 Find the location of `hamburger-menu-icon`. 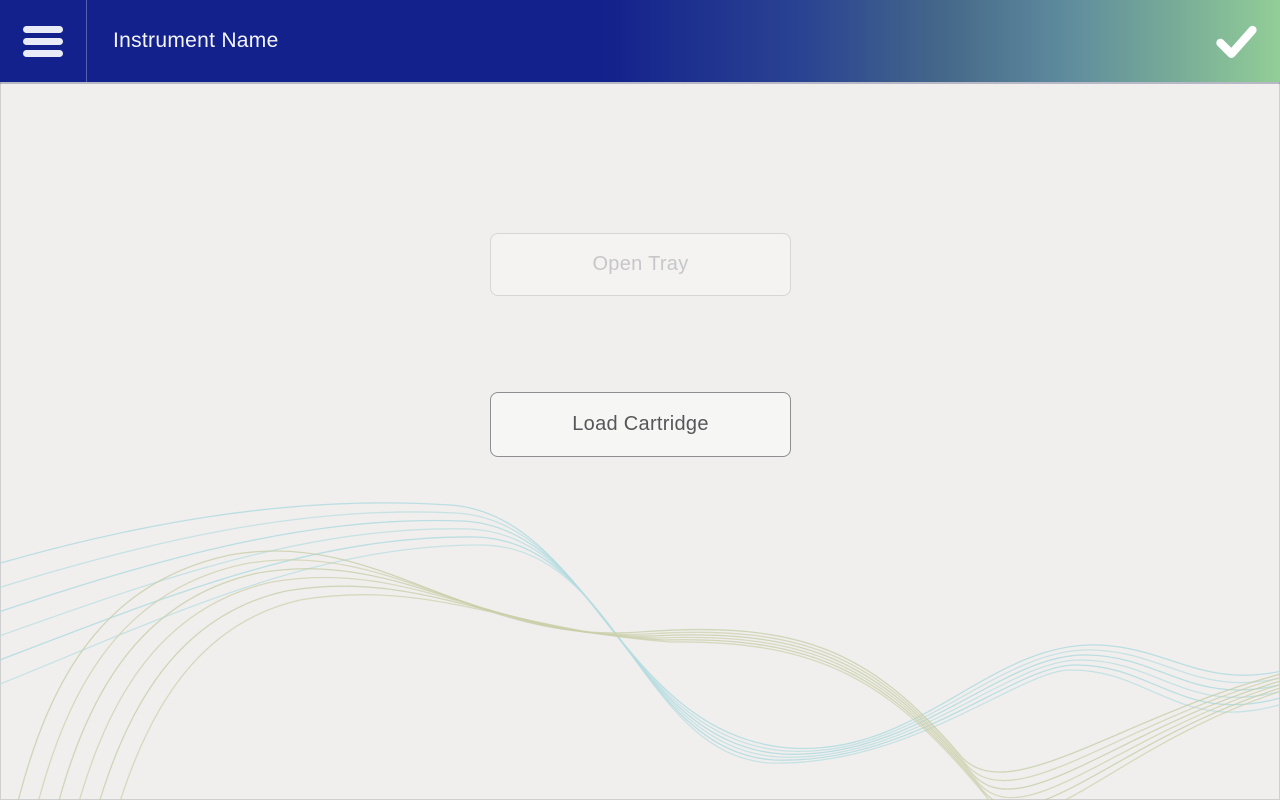

hamburger-menu-icon is located at coordinates (43, 29).